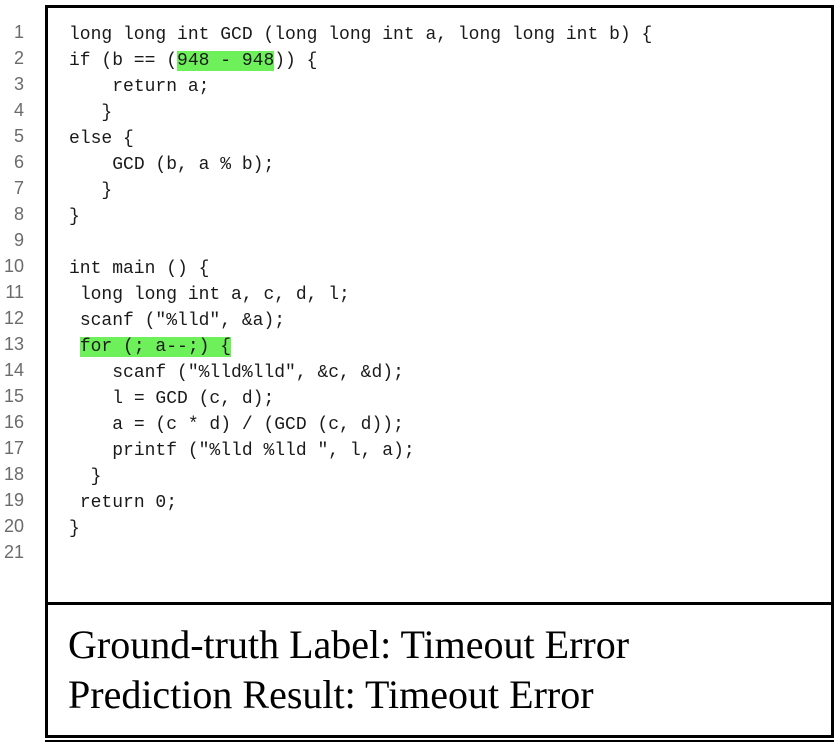  Describe the element at coordinates (331, 694) in the screenshot. I see `prediction-result: Prediction Result: Timeout Error` at that location.